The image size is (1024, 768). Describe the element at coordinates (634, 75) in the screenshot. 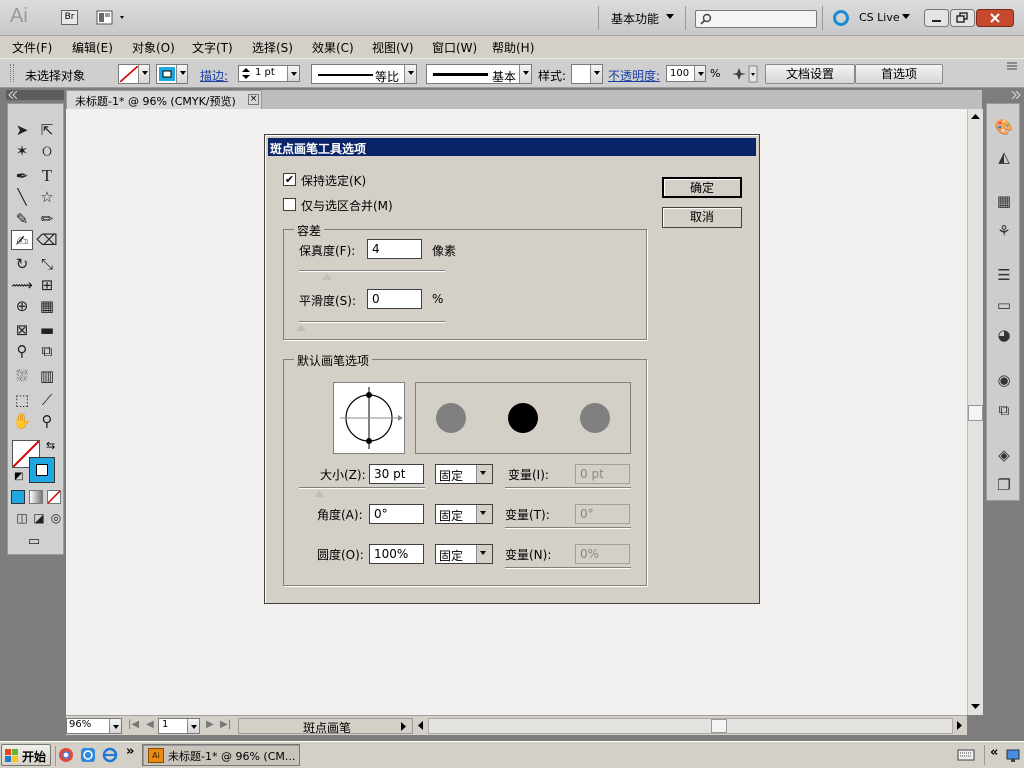

I see `opacity-link: 不透明度:` at that location.